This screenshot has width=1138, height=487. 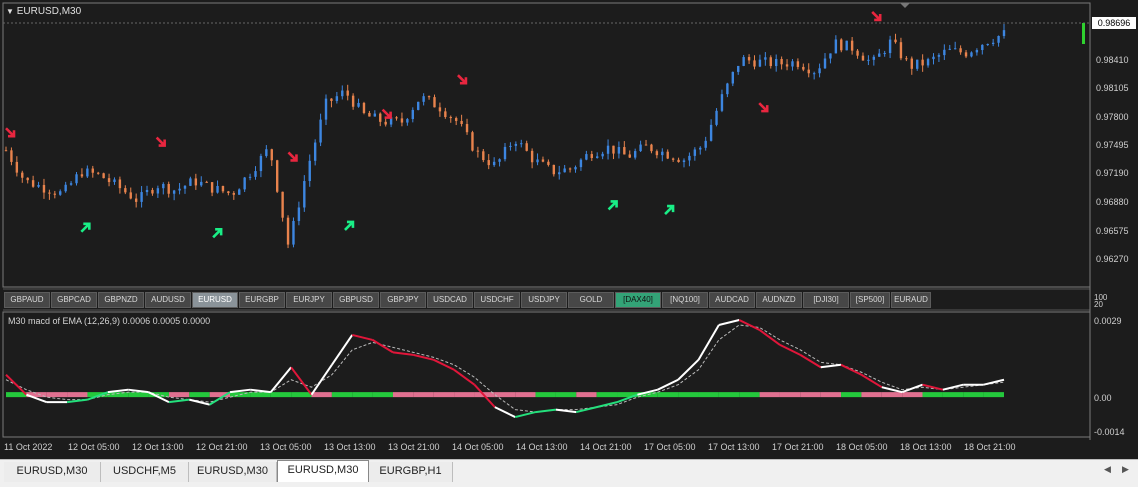 What do you see at coordinates (160, 141) in the screenshot?
I see `sell-arrow-icon` at bounding box center [160, 141].